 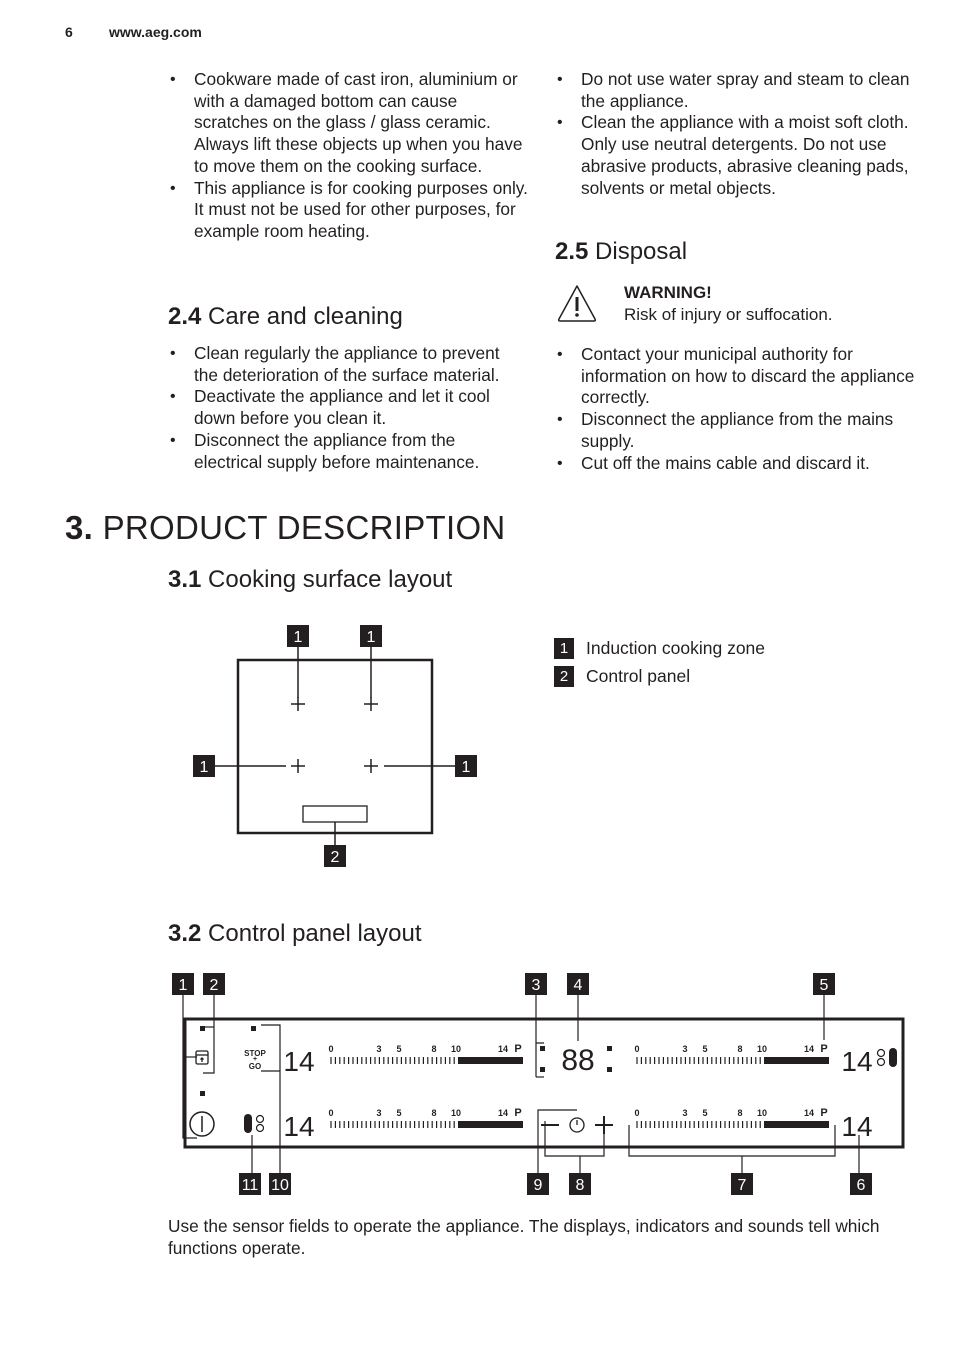 What do you see at coordinates (604, 1125) in the screenshot?
I see `timer-plus-button` at bounding box center [604, 1125].